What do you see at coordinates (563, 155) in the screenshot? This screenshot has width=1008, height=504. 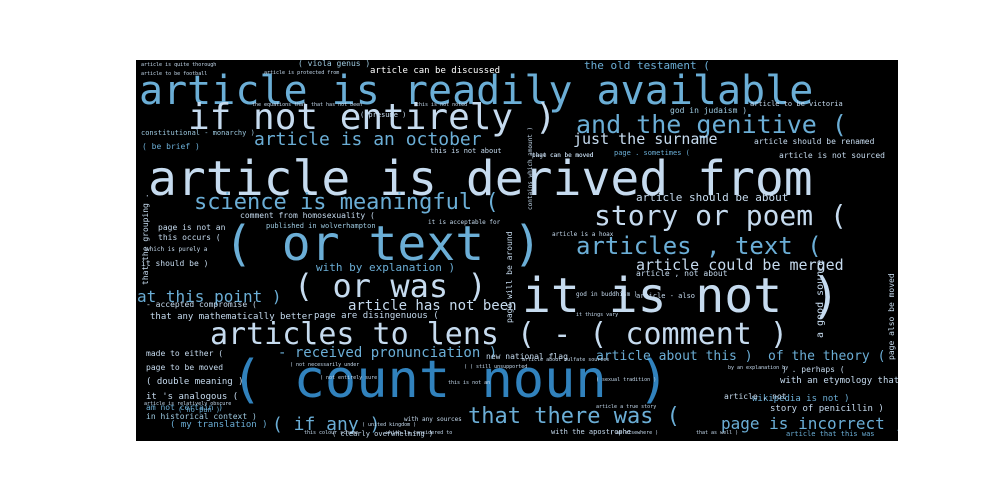 I see `cloud-word: that can be moved` at bounding box center [563, 155].